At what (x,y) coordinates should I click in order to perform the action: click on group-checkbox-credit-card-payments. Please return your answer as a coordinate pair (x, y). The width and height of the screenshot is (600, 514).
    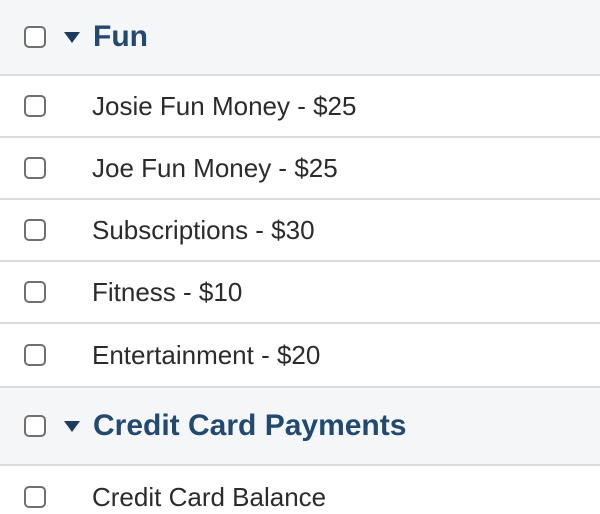
    Looking at the image, I should click on (35, 426).